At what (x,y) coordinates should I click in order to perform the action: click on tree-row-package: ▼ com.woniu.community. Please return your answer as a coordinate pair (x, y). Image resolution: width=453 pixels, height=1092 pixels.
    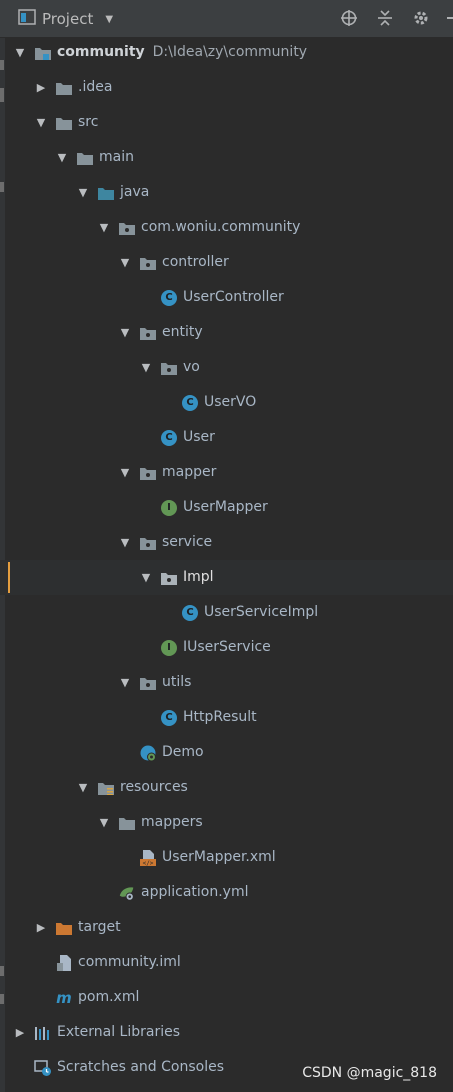
    Looking at the image, I should click on (226, 227).